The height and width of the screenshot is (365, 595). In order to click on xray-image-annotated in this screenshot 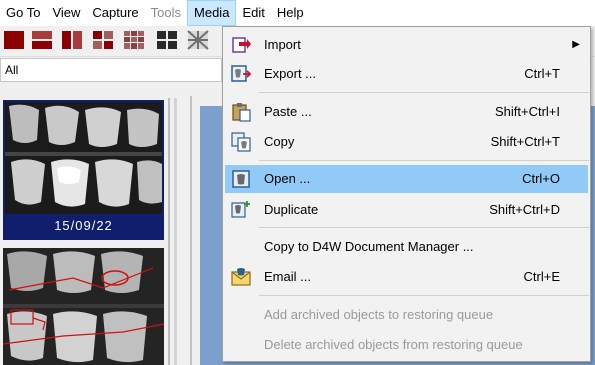, I will do `click(83, 306)`.